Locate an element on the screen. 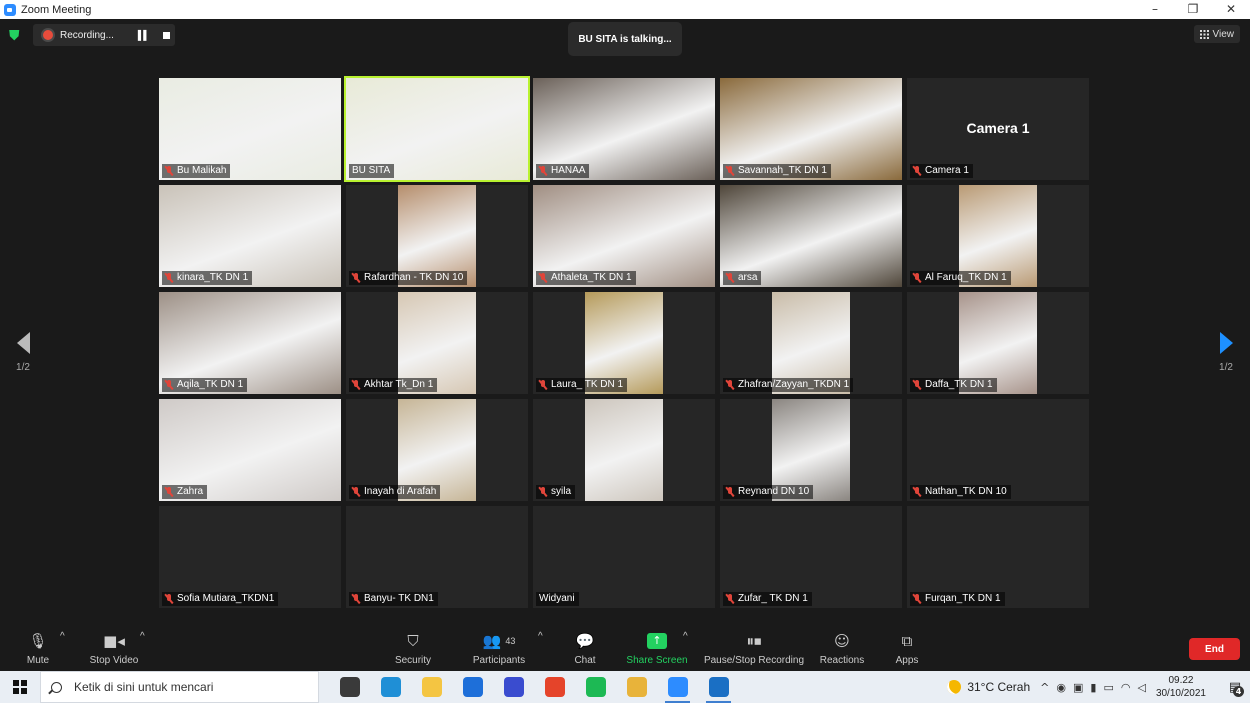 Image resolution: width=1250 pixels, height=703 pixels. stop-video-button: ■◂ Stop Video is located at coordinates (114, 648).